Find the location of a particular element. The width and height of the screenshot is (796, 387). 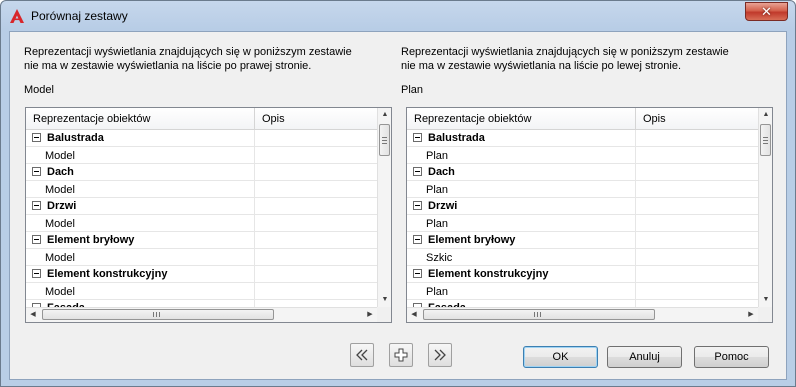

close-button: ✕ is located at coordinates (766, 11).